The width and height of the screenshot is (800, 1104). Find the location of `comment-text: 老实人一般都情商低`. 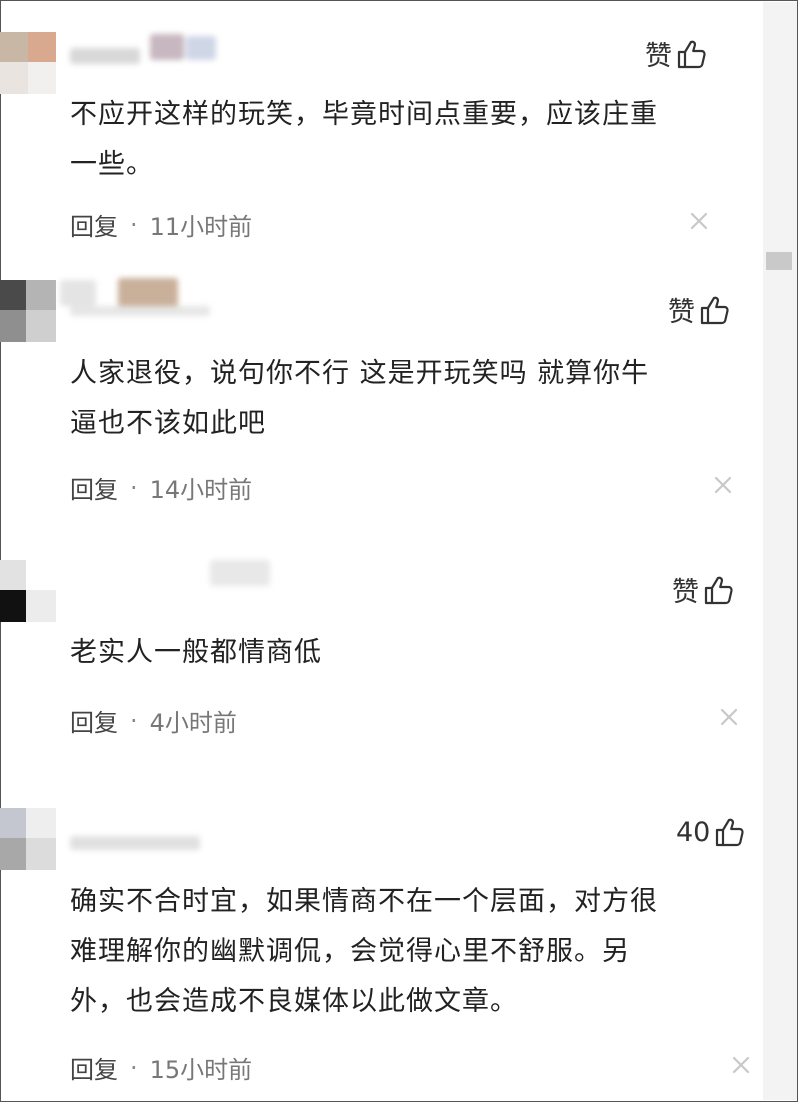

comment-text: 老实人一般都情商低 is located at coordinates (410, 653).